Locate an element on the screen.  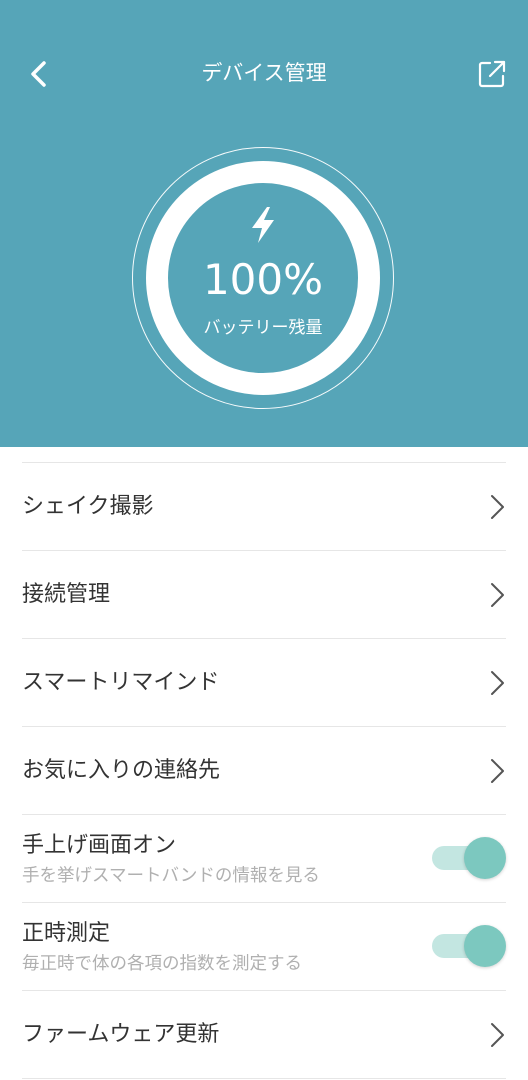
raise-to-wake-title: 手上げ画面オン is located at coordinates (99, 845).